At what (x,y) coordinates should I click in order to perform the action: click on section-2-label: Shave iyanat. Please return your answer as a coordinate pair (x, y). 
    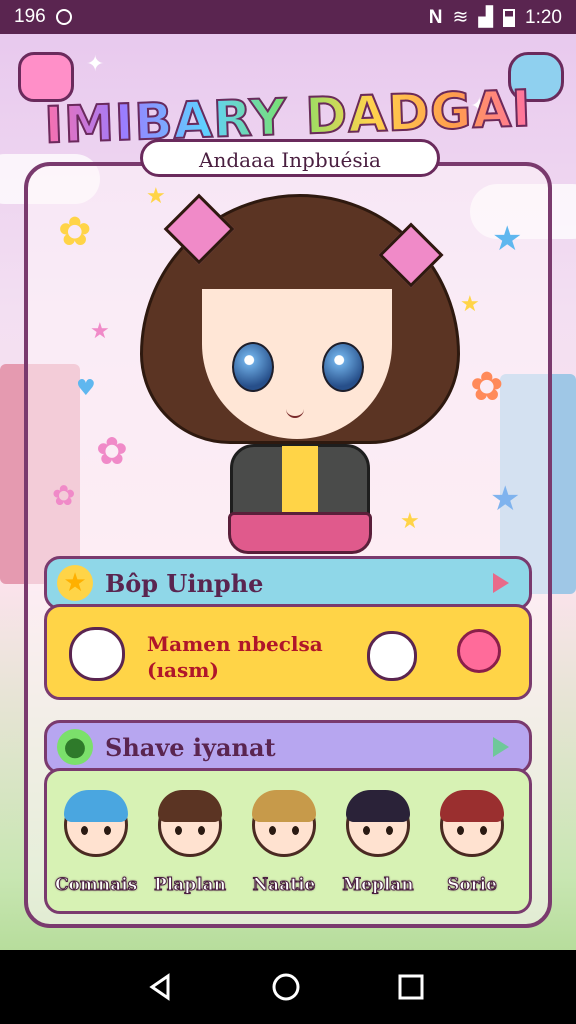
    Looking at the image, I should click on (190, 747).